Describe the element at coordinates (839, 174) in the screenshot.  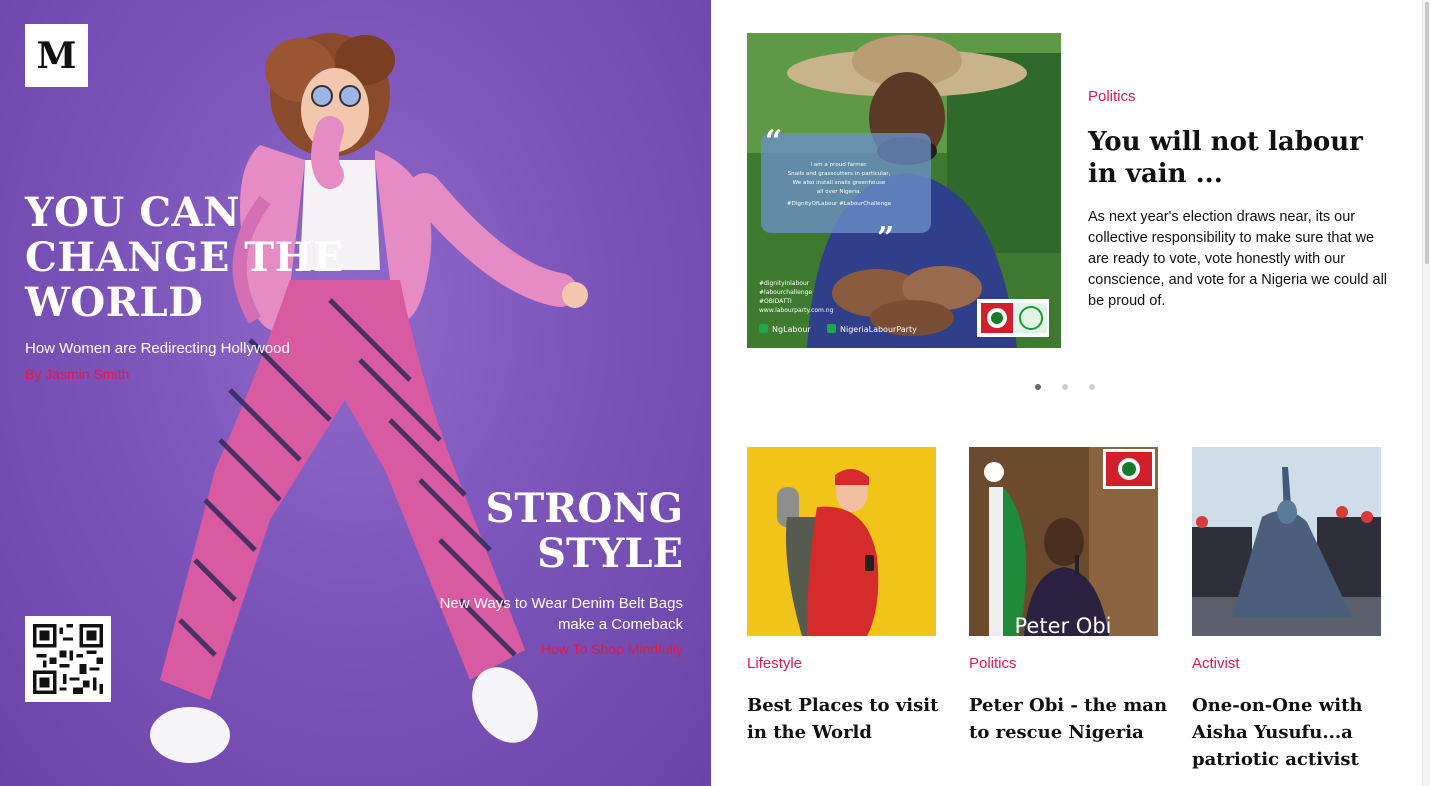
I see `quote-line: Snails and grasscutters in particular,` at that location.